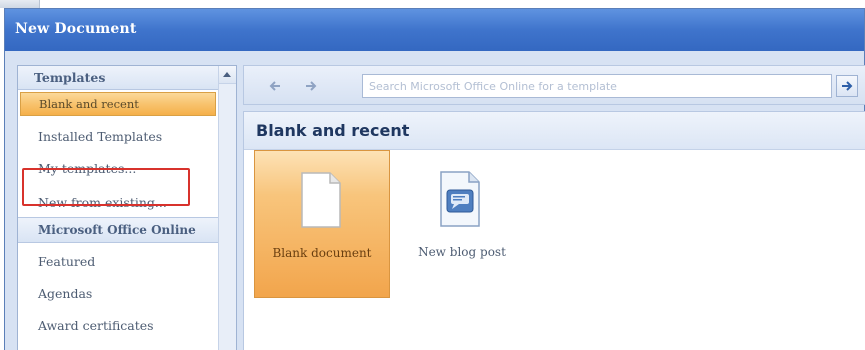  I want to click on forward-arrow-icon, so click(310, 86).